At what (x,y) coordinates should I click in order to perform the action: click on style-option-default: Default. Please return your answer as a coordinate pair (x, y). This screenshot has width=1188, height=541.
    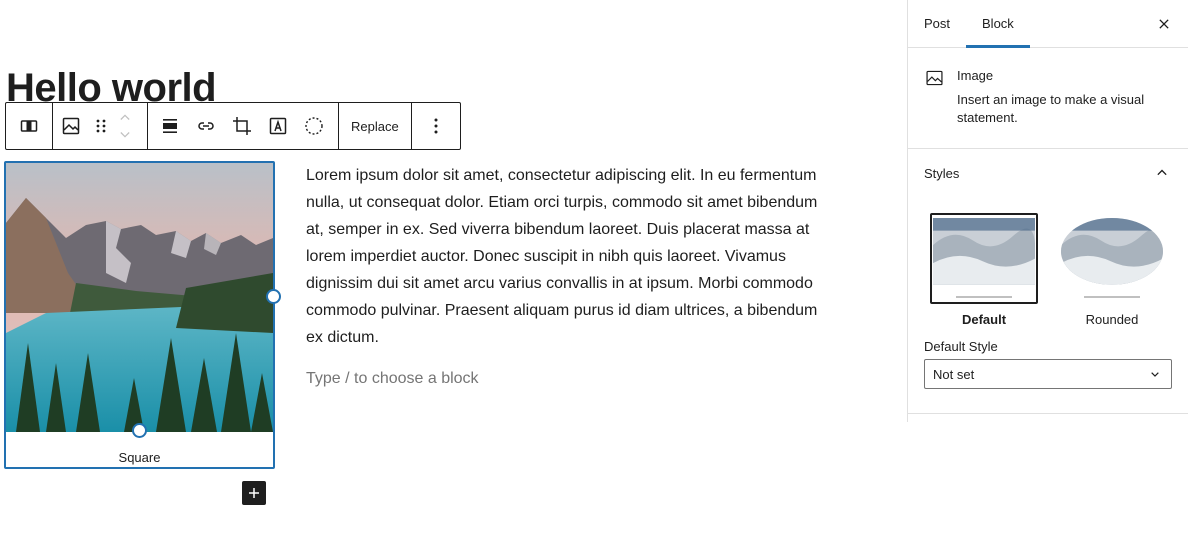
    Looking at the image, I should click on (984, 270).